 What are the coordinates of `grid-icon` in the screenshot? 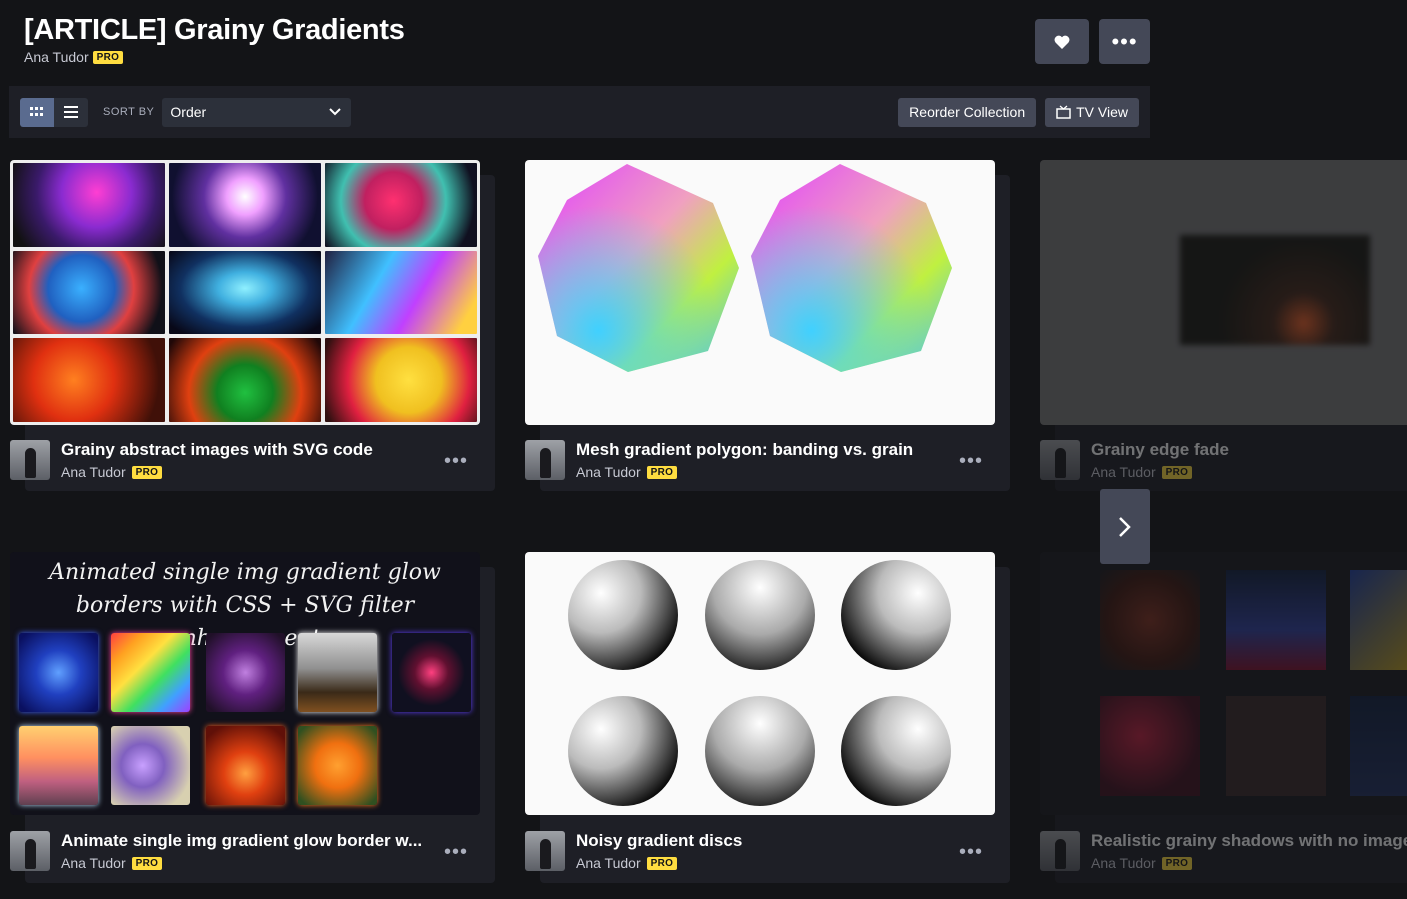 It's located at (36, 111).